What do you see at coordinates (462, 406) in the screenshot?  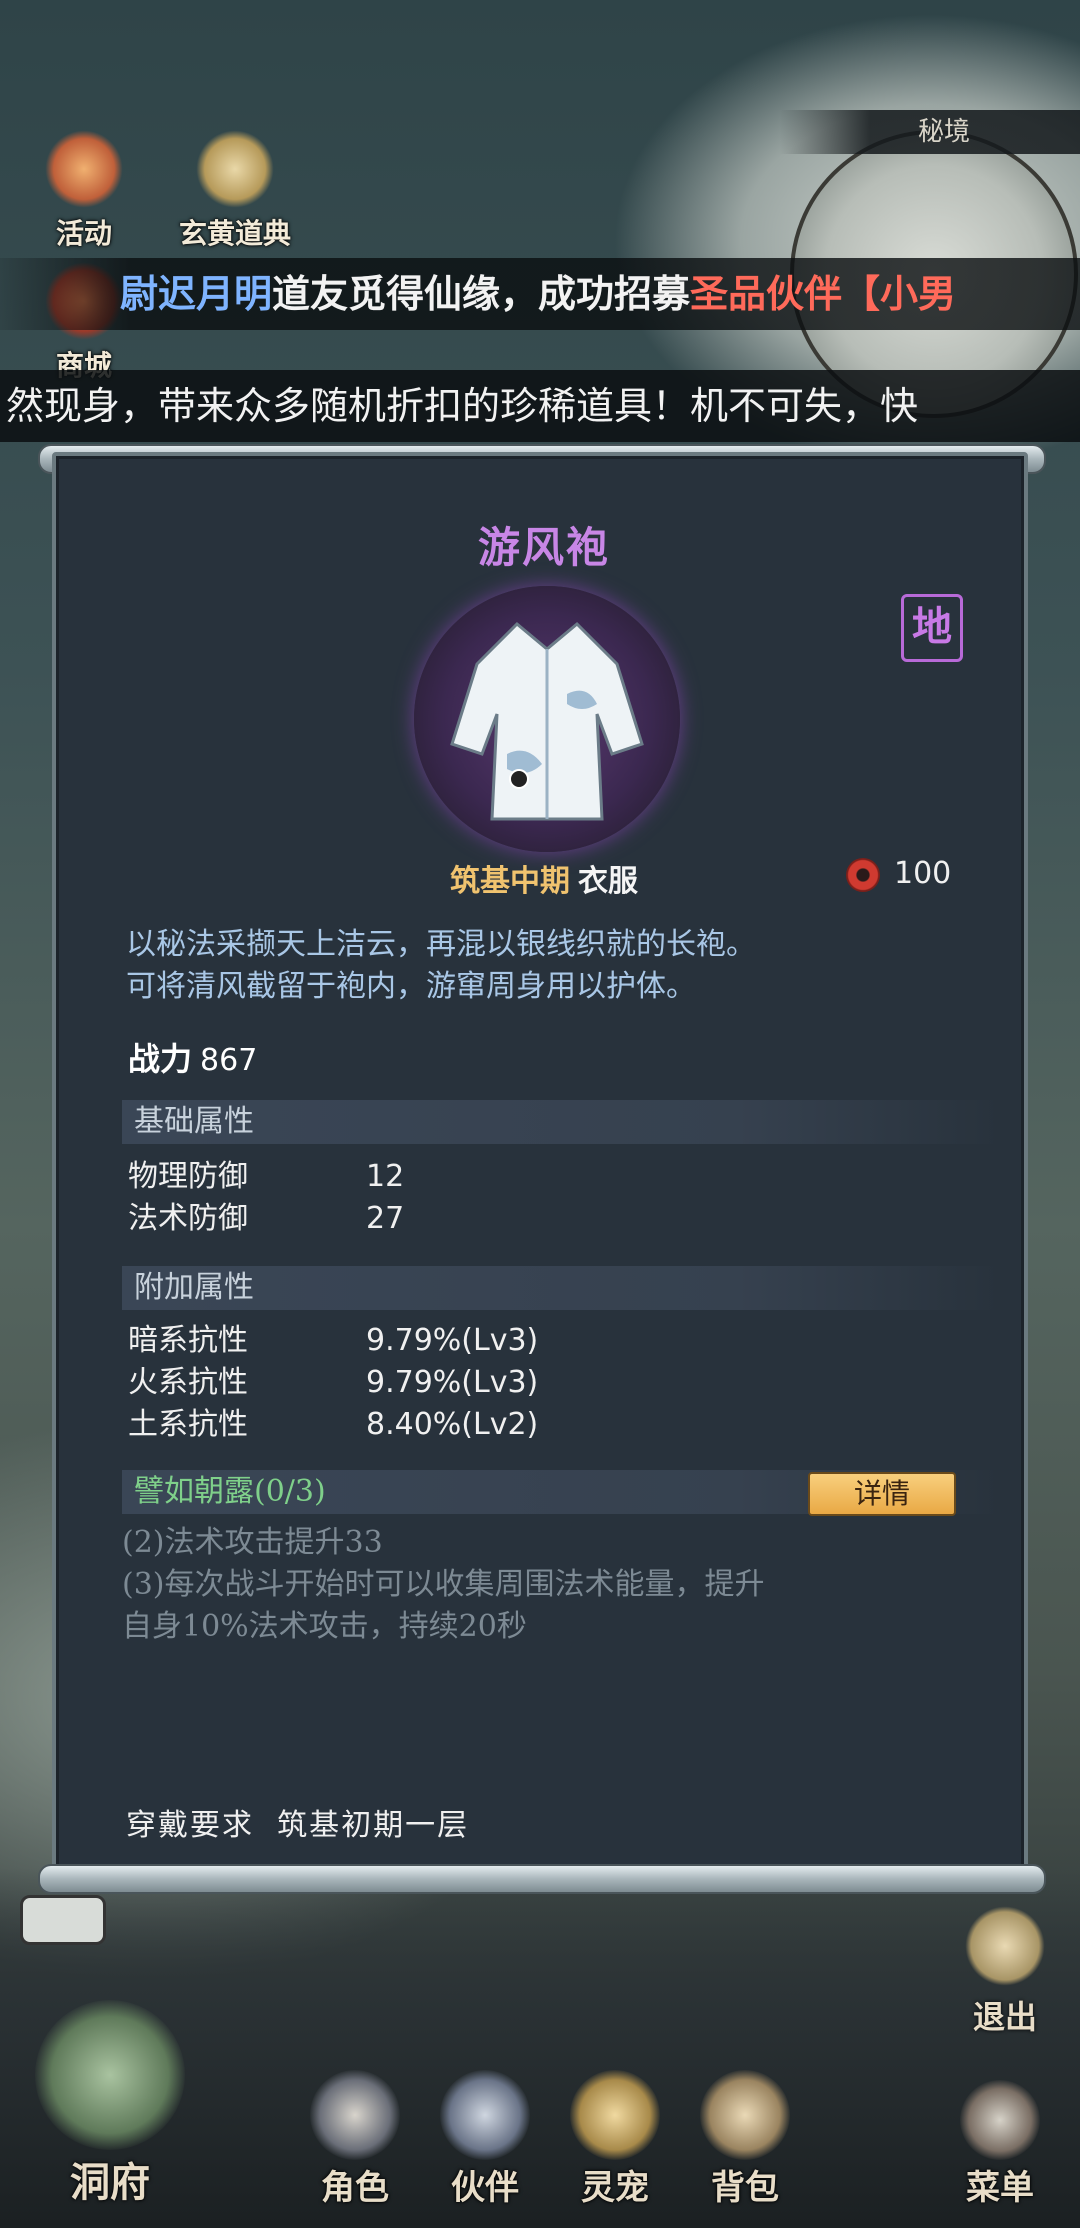 I see `marquee-text: 然现身，带来众多随机折扣的珍稀道具！机不可失，快` at bounding box center [462, 406].